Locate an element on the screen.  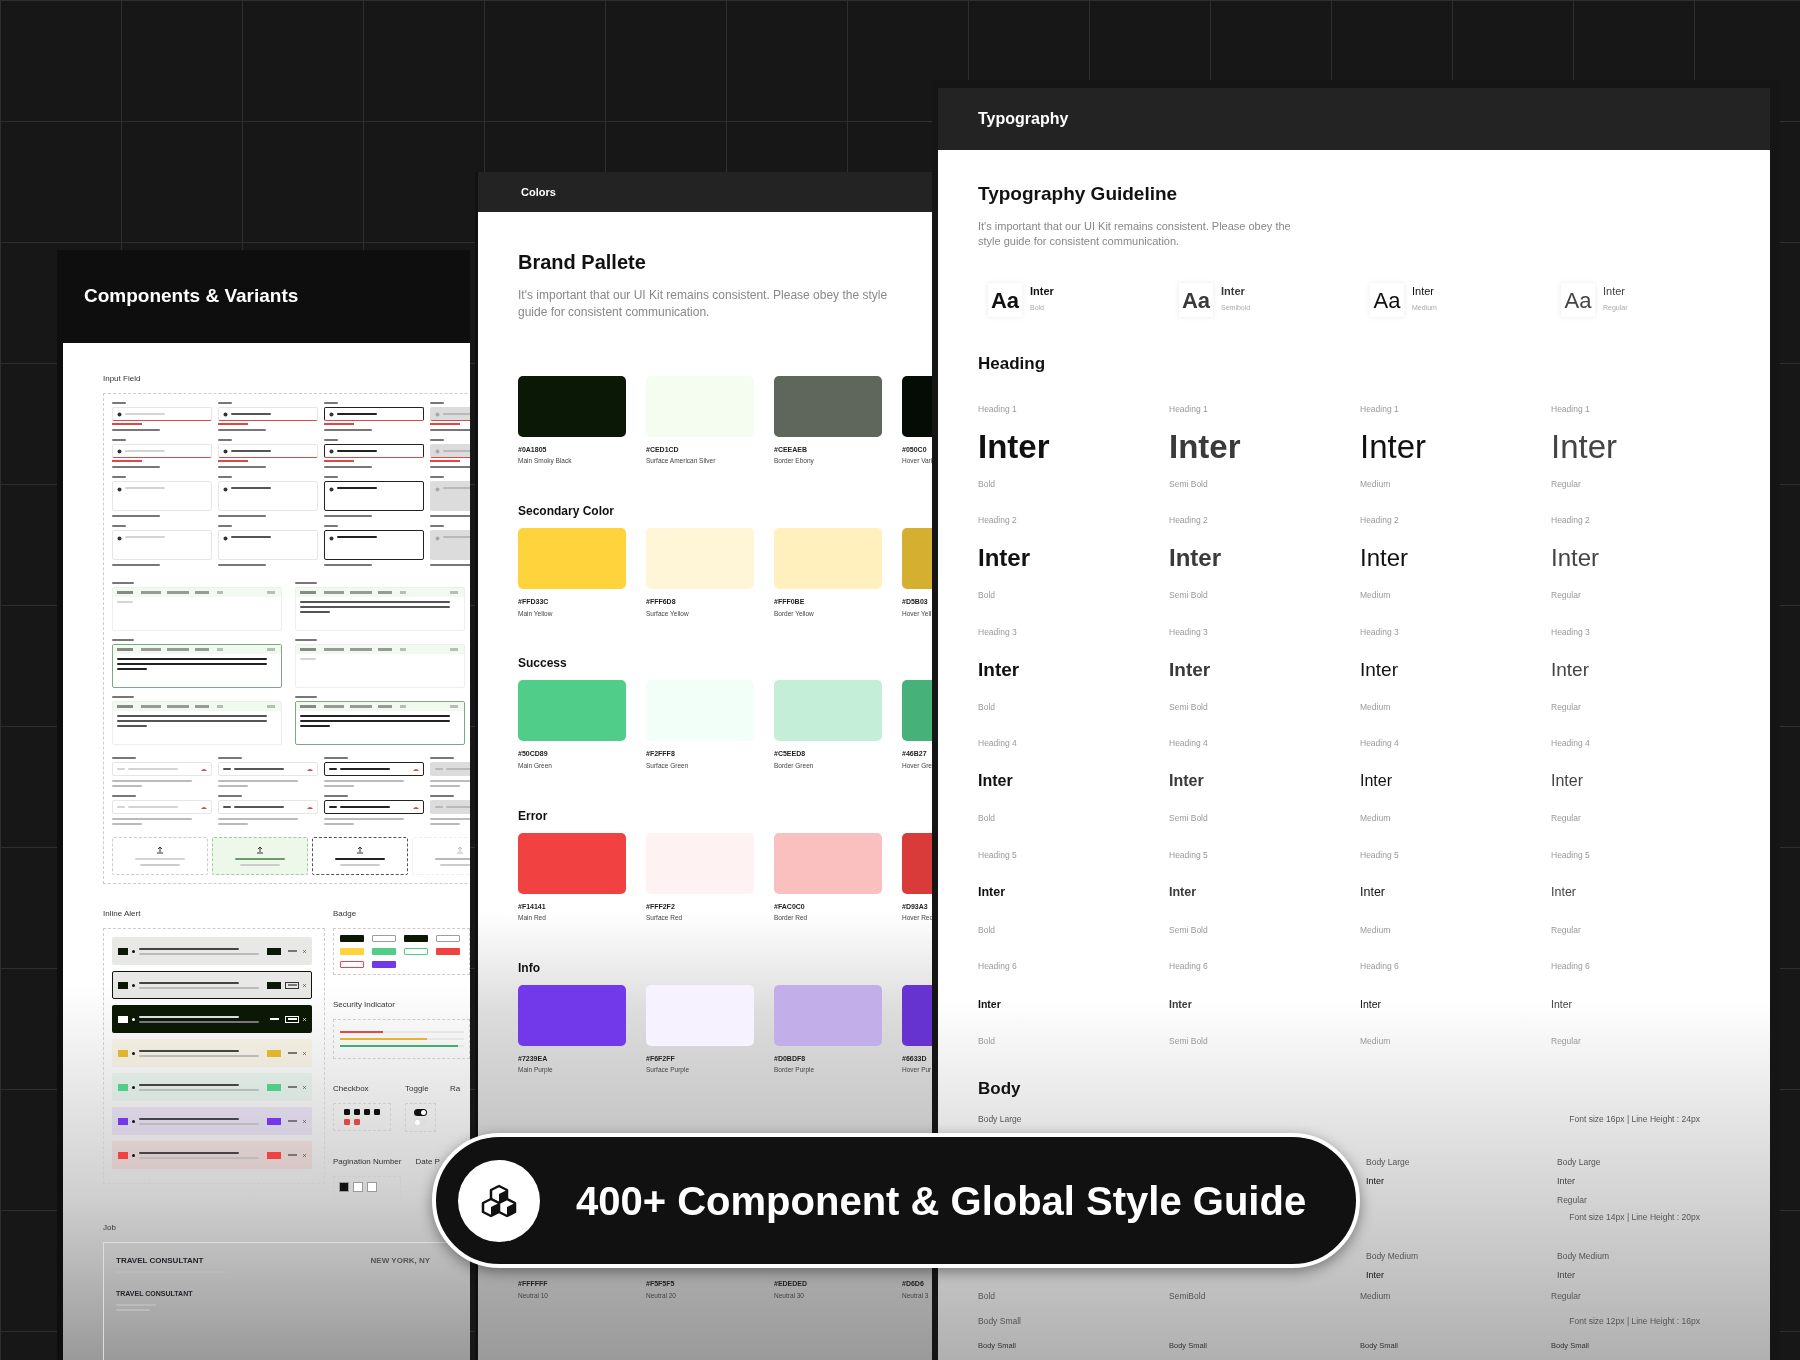
style-label: Body Medium is located at coordinates (1392, 1256).